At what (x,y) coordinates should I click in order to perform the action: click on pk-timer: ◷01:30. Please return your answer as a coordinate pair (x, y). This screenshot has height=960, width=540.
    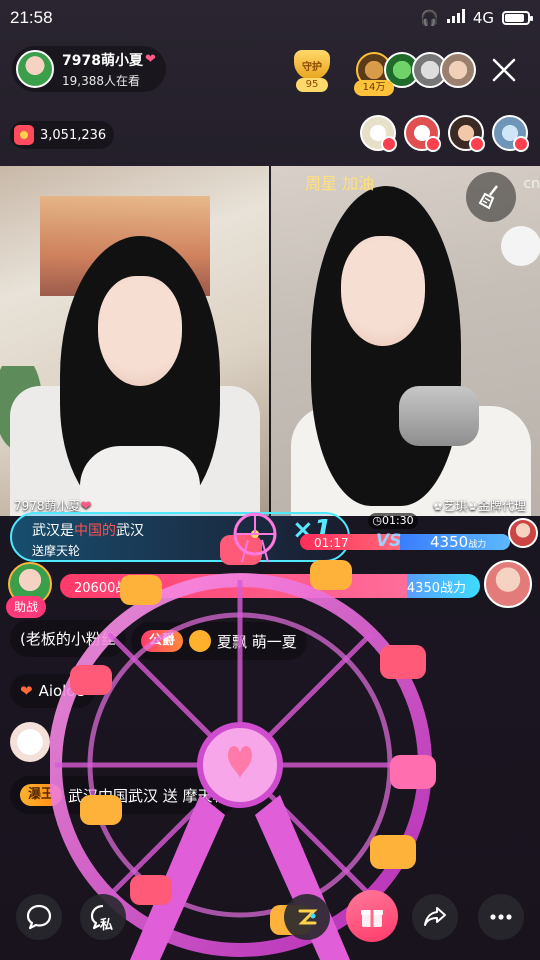
    Looking at the image, I should click on (393, 521).